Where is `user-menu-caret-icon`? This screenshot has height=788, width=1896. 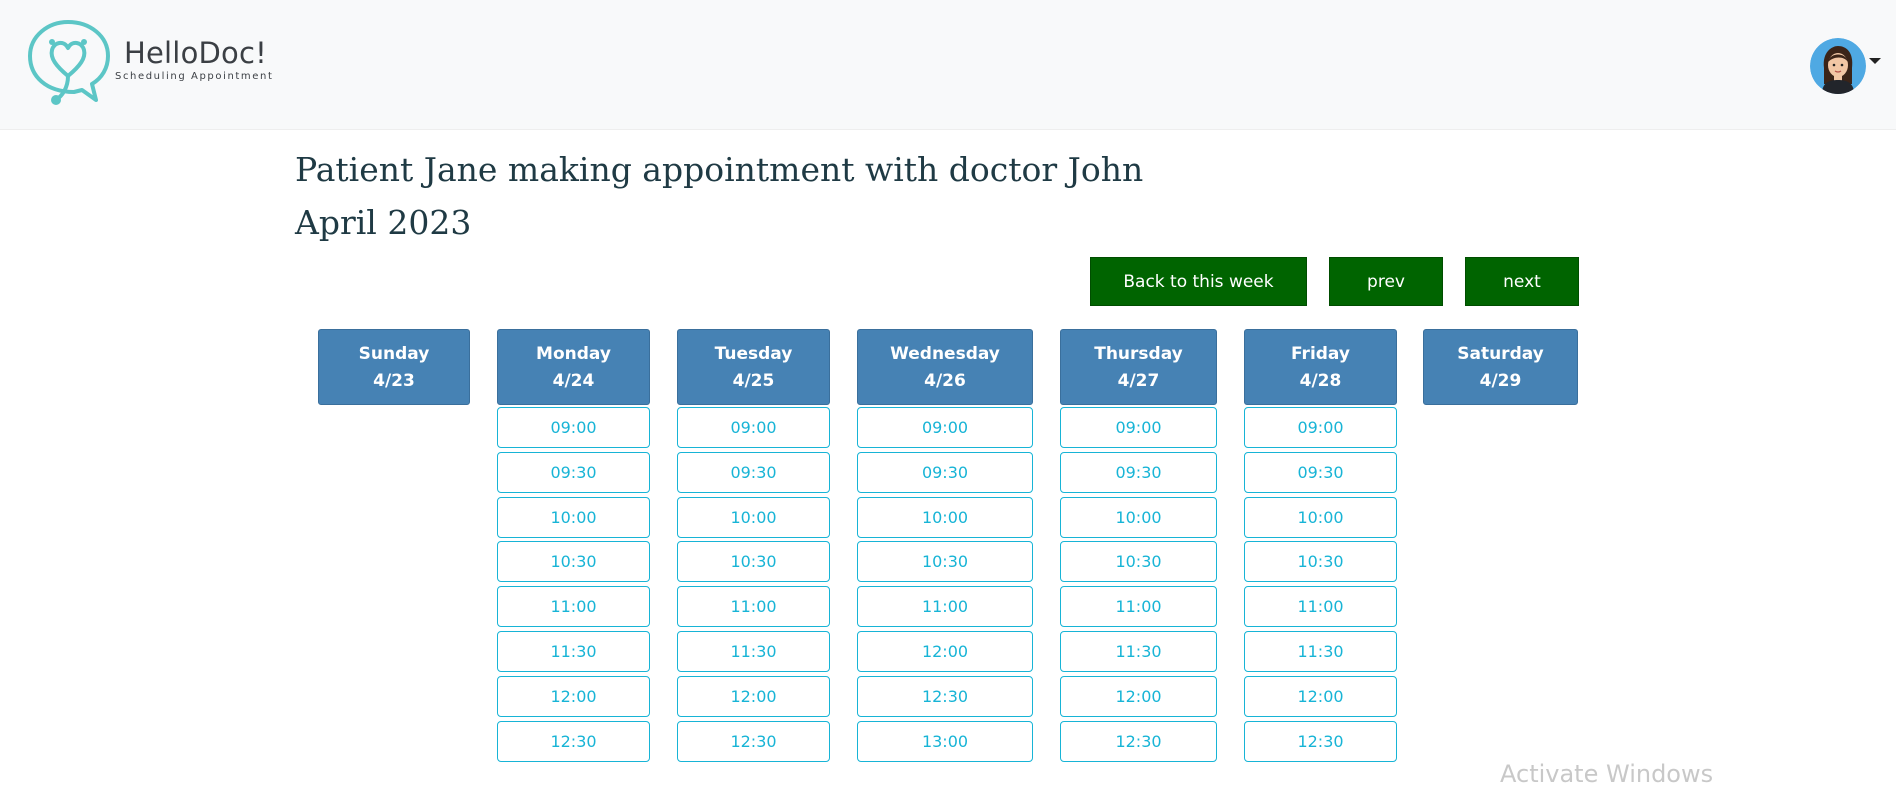 user-menu-caret-icon is located at coordinates (1875, 61).